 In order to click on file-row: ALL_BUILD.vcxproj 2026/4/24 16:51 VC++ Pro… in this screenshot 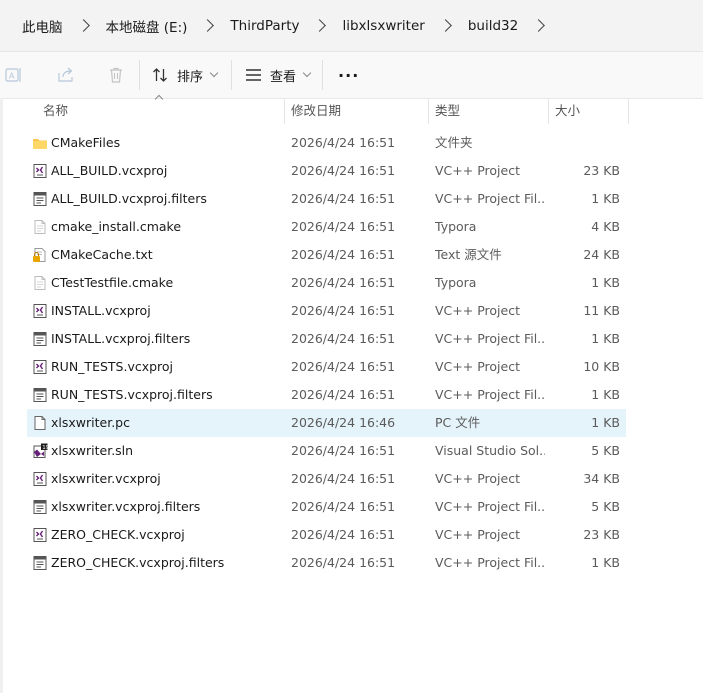, I will do `click(326, 171)`.